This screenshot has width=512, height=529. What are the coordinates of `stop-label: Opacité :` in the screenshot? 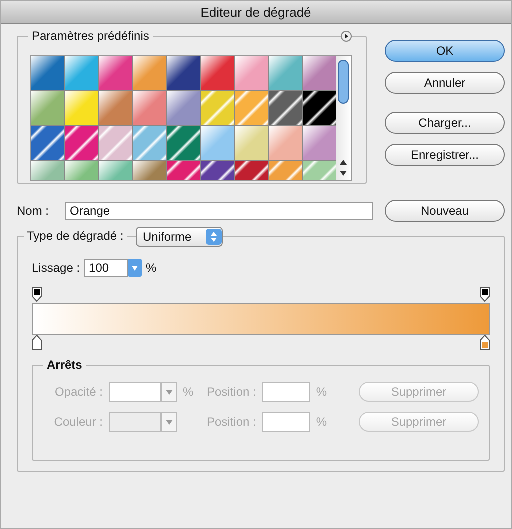 It's located at (78, 392).